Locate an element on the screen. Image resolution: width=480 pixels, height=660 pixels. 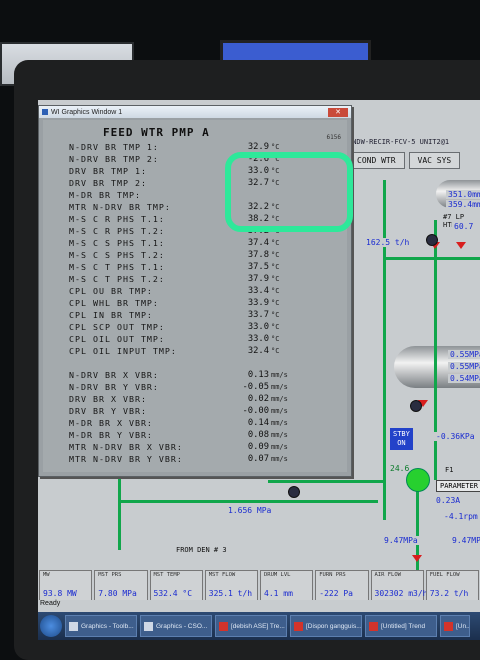
pressure-value-4: -0.36KPa is located at coordinates (455, 436).